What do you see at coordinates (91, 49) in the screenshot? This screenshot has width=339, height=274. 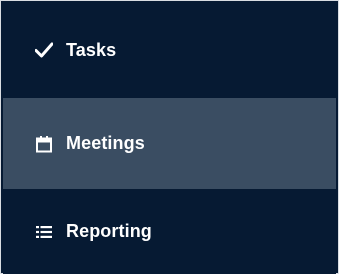 I see `sidebar-item-label: Tasks` at bounding box center [91, 49].